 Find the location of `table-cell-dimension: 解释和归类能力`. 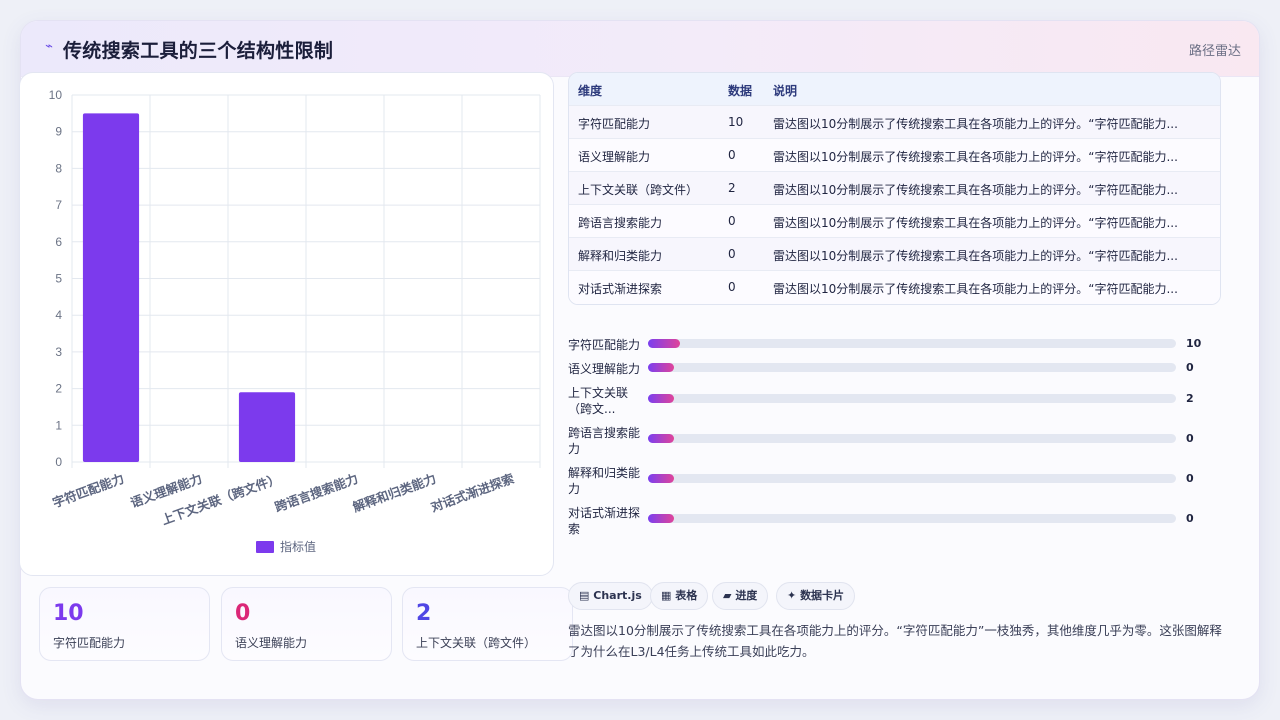

table-cell-dimension: 解释和归类能力 is located at coordinates (620, 256).